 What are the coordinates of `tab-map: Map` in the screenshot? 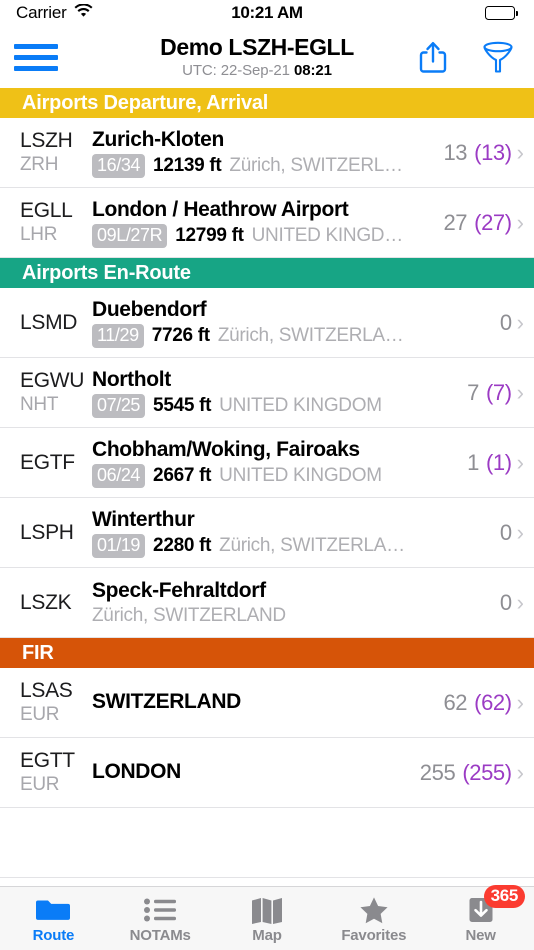 It's located at (267, 918).